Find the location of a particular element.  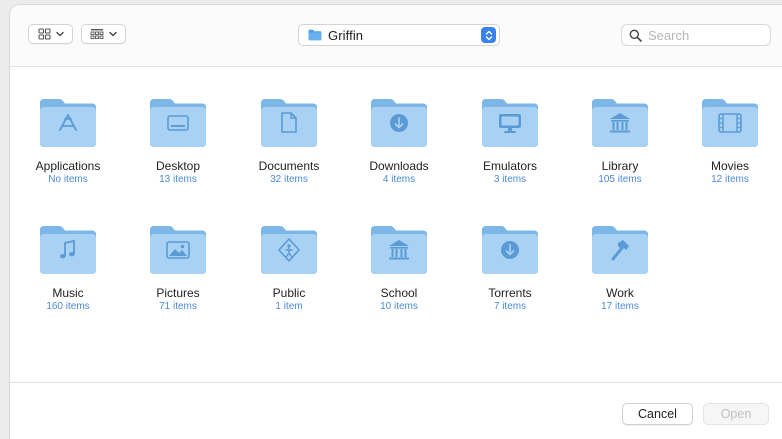

folder-pictures: Pictures 71 items is located at coordinates (178, 268).